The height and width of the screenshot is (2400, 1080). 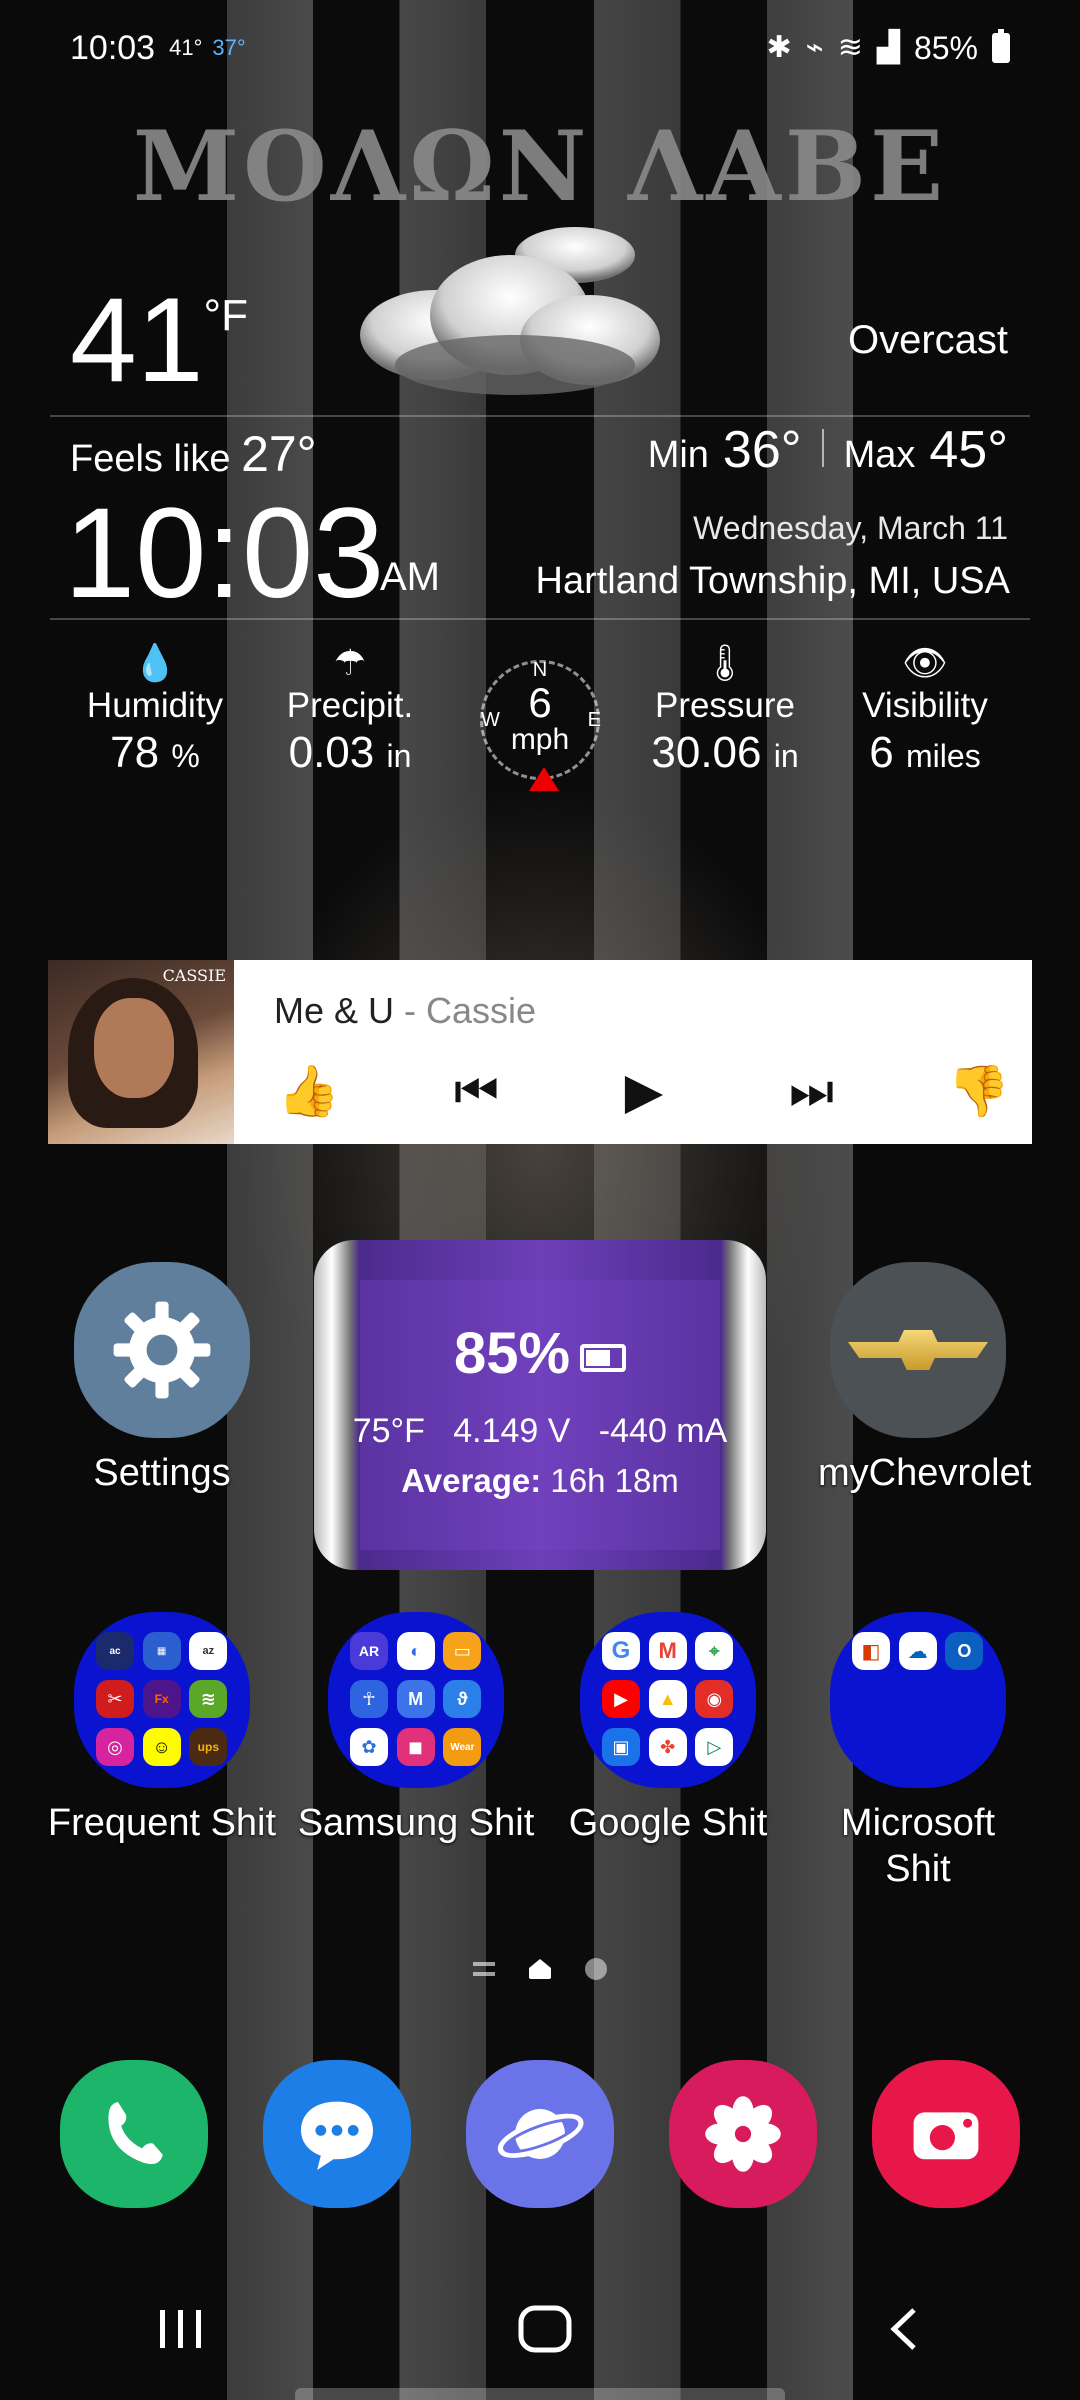 I want to click on fedex-icon: Fx, so click(x=161, y=1699).